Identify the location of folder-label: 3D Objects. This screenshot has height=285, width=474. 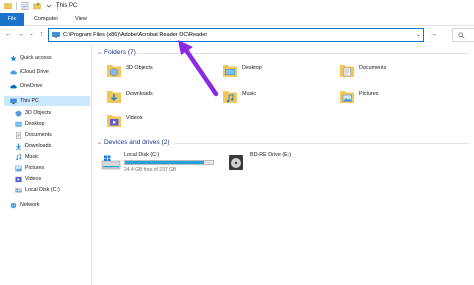
(139, 68).